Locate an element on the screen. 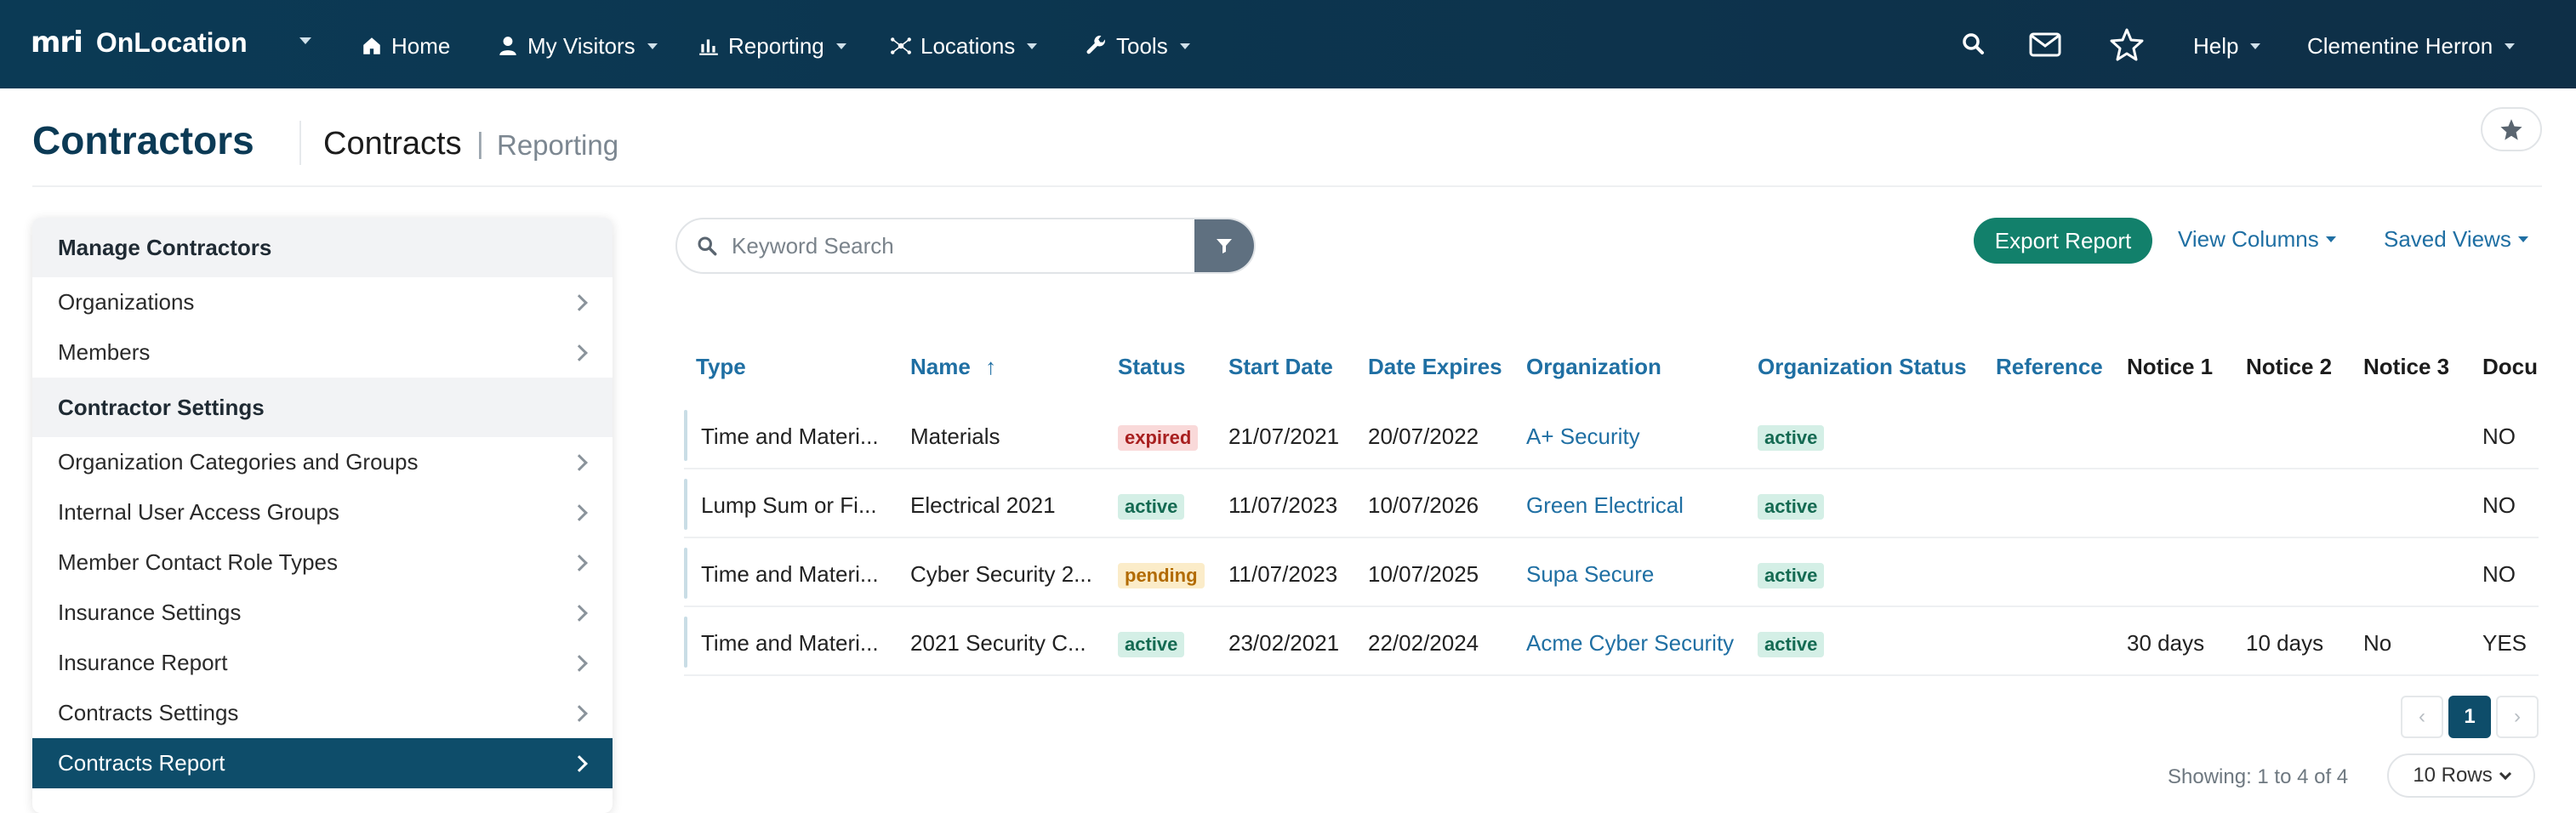 The width and height of the screenshot is (2576, 813). search-input is located at coordinates (961, 246).